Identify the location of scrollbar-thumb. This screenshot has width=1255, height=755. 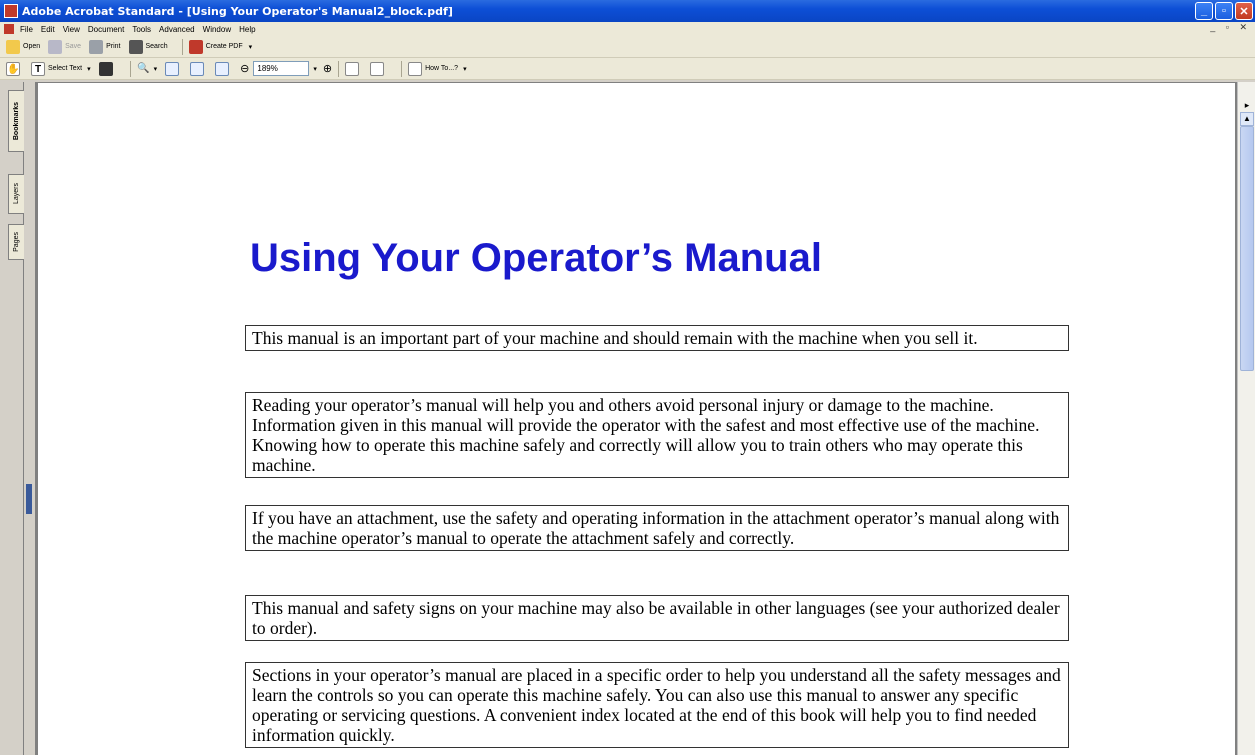
(1247, 248).